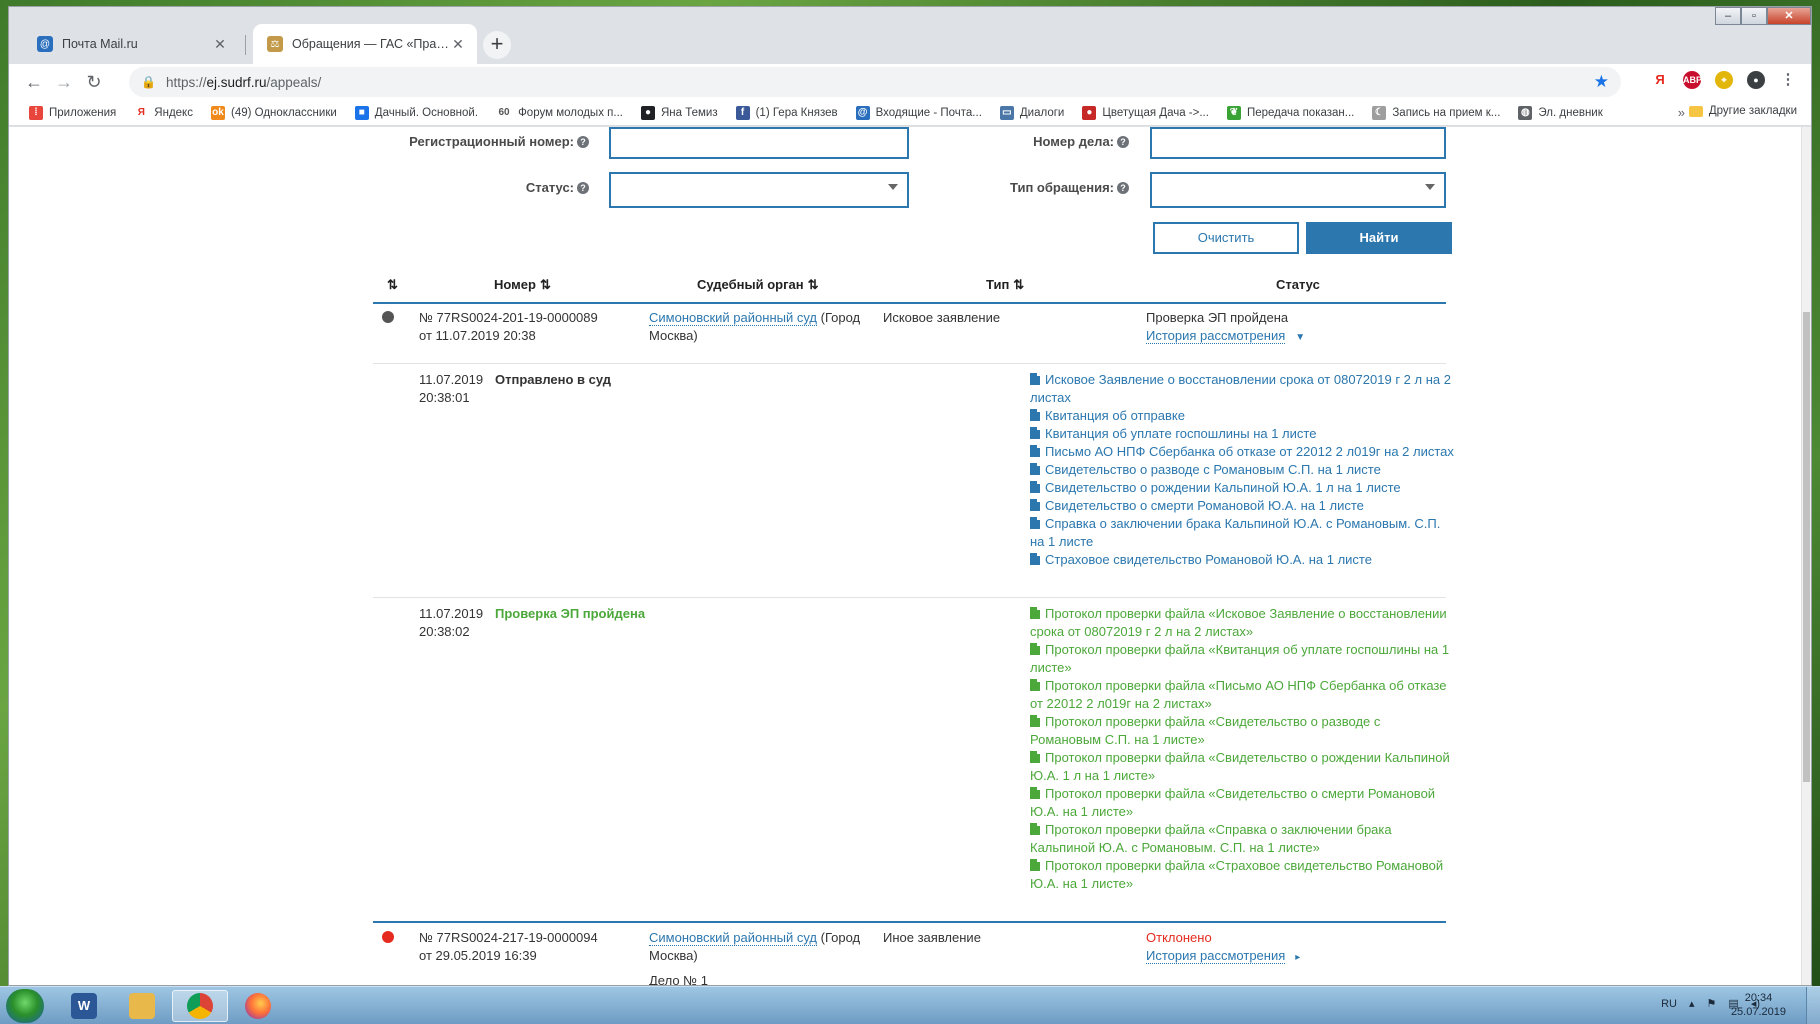 The width and height of the screenshot is (1820, 1024). Describe the element at coordinates (365, 44) in the screenshot. I see `tab-appeals: ⚖ Обращения — ГАС «Правосудие» ✕` at that location.